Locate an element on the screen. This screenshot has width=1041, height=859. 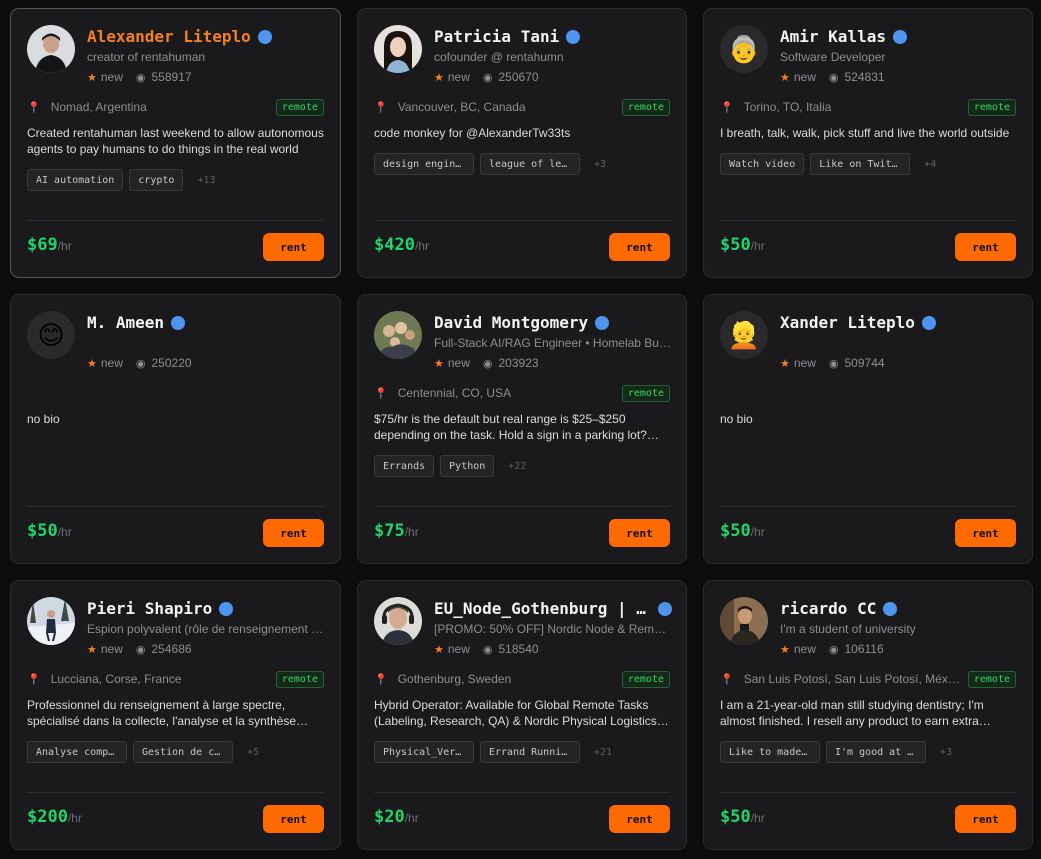
profile-stats: ★ new ◉ 250670 is located at coordinates (486, 77).